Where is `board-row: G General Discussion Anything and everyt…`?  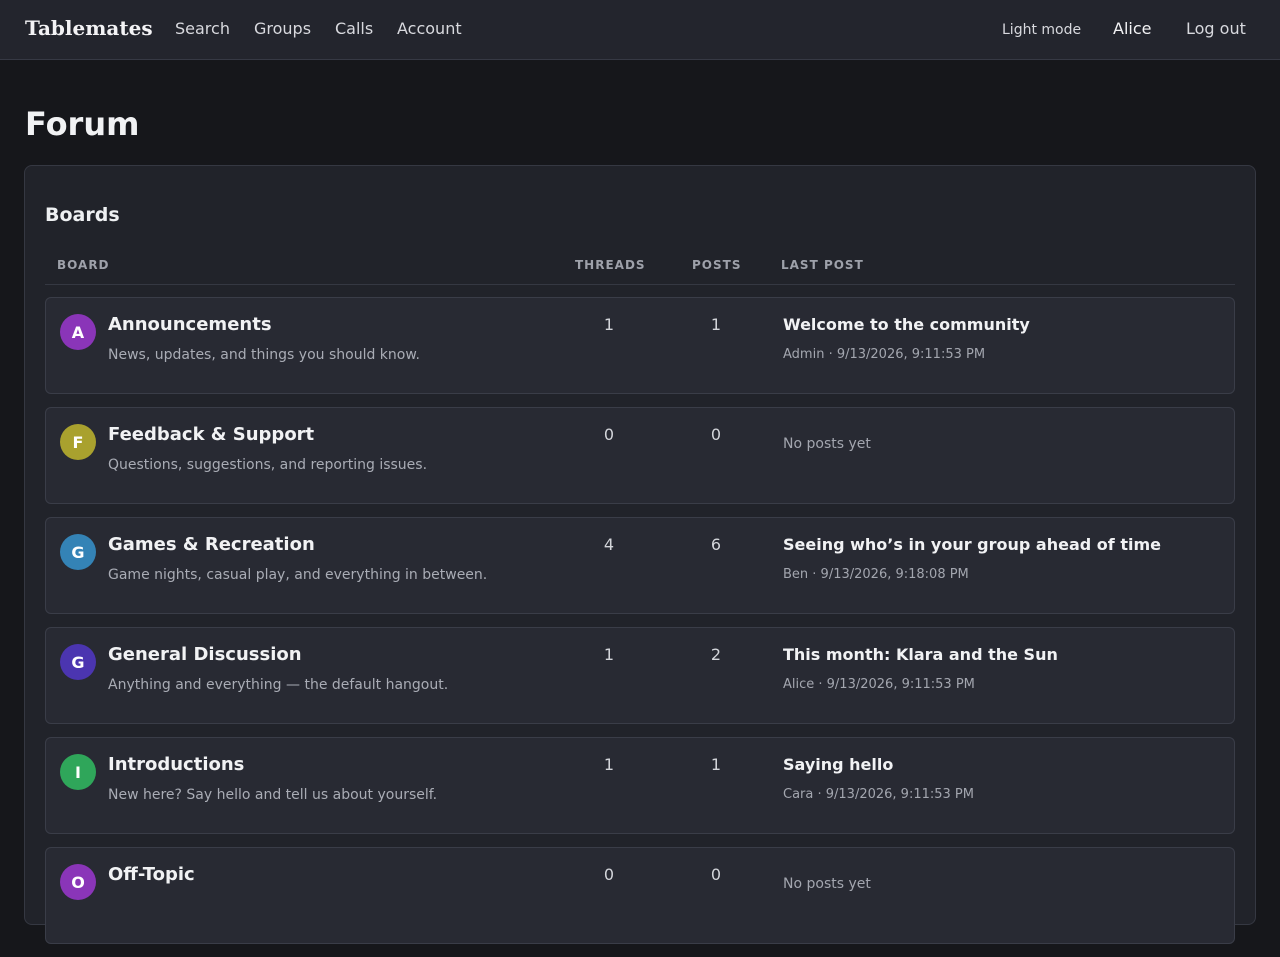
board-row: G General Discussion Anything and everyt… is located at coordinates (640, 675).